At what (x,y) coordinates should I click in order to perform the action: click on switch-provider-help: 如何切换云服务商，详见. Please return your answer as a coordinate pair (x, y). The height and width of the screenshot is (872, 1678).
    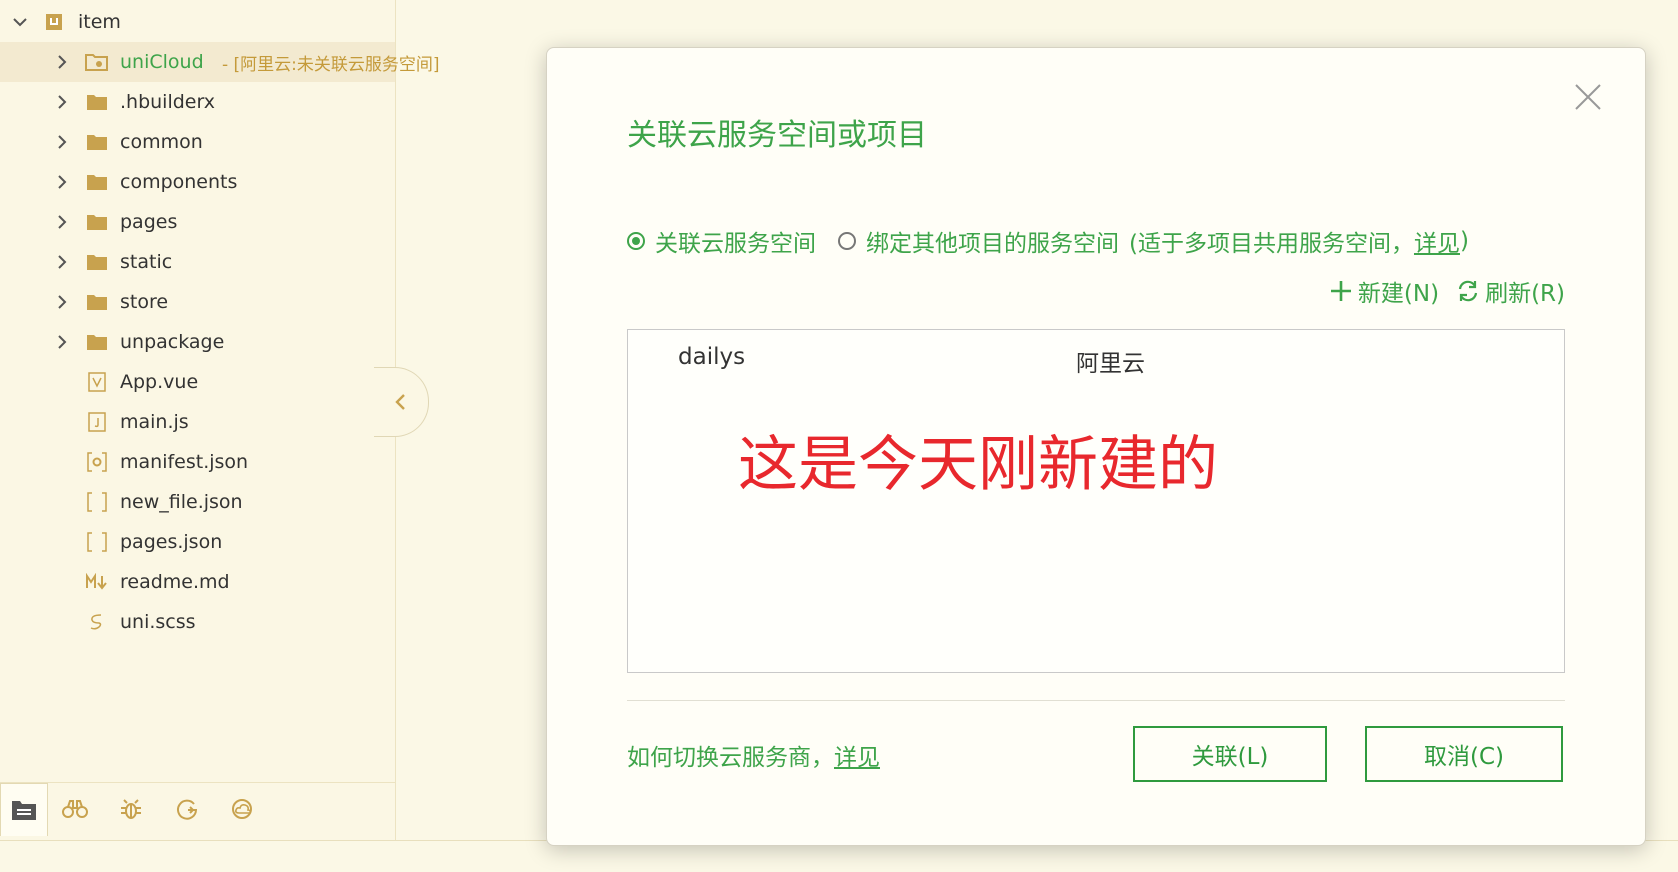
    Looking at the image, I should click on (753, 755).